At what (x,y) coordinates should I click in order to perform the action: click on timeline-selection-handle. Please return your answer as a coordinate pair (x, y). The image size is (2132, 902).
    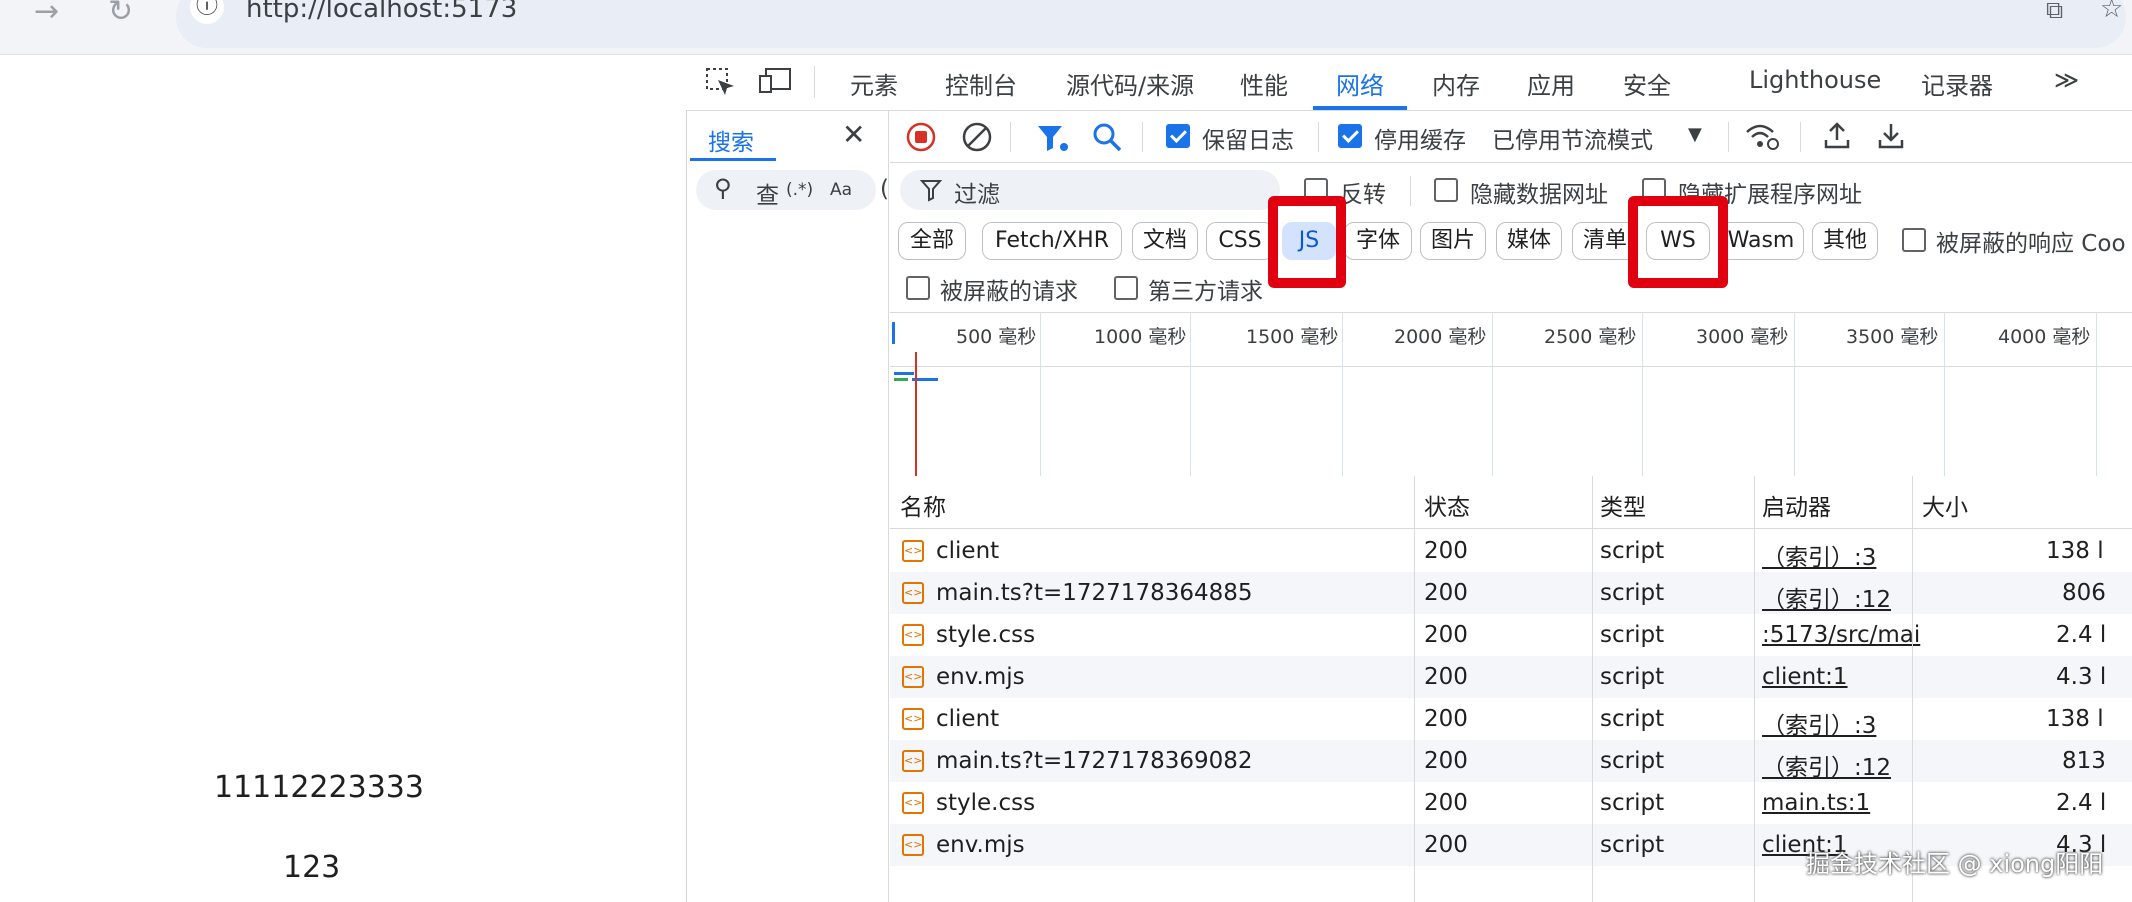
    Looking at the image, I should click on (893, 333).